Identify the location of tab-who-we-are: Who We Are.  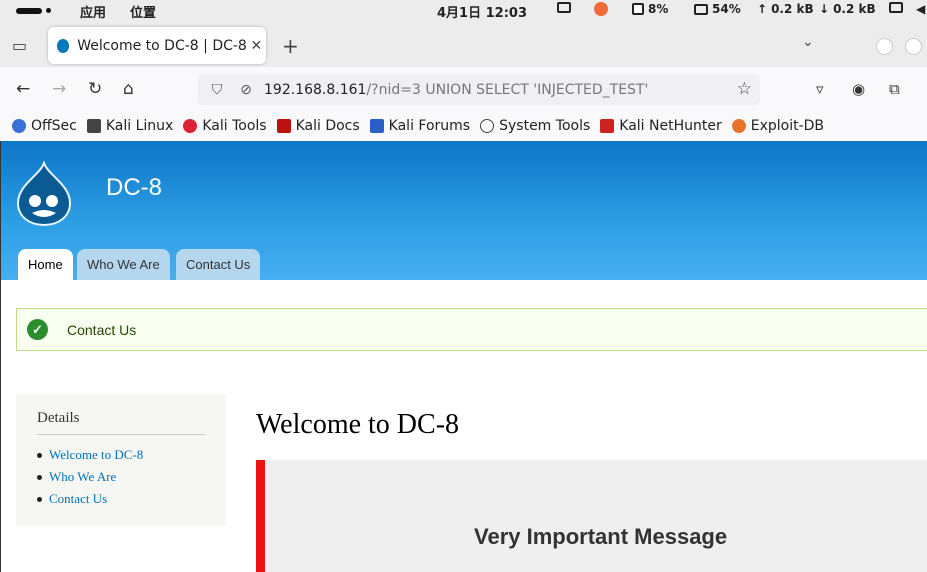
(123, 264).